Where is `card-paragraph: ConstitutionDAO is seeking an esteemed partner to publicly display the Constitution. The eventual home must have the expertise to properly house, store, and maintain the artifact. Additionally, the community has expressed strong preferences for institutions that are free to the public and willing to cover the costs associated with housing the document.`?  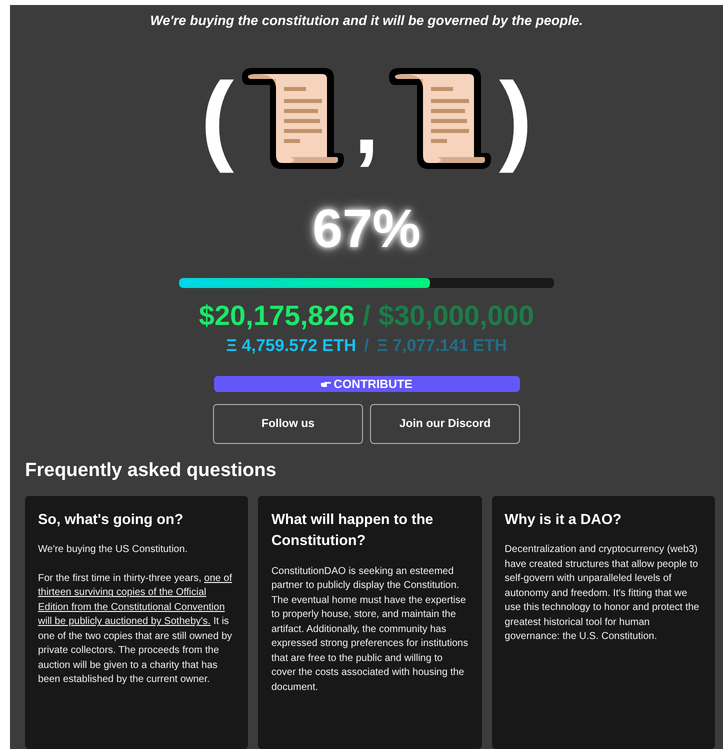 card-paragraph: ConstitutionDAO is seeking an esteemed partner to publicly display the Constitution. The eventual home must have the expertise to properly house, store, and maintain the artifact. Additionally, the community has expressed strong preferences for institutions that are free to the public and willing to cover the costs associated with housing the document. is located at coordinates (370, 629).